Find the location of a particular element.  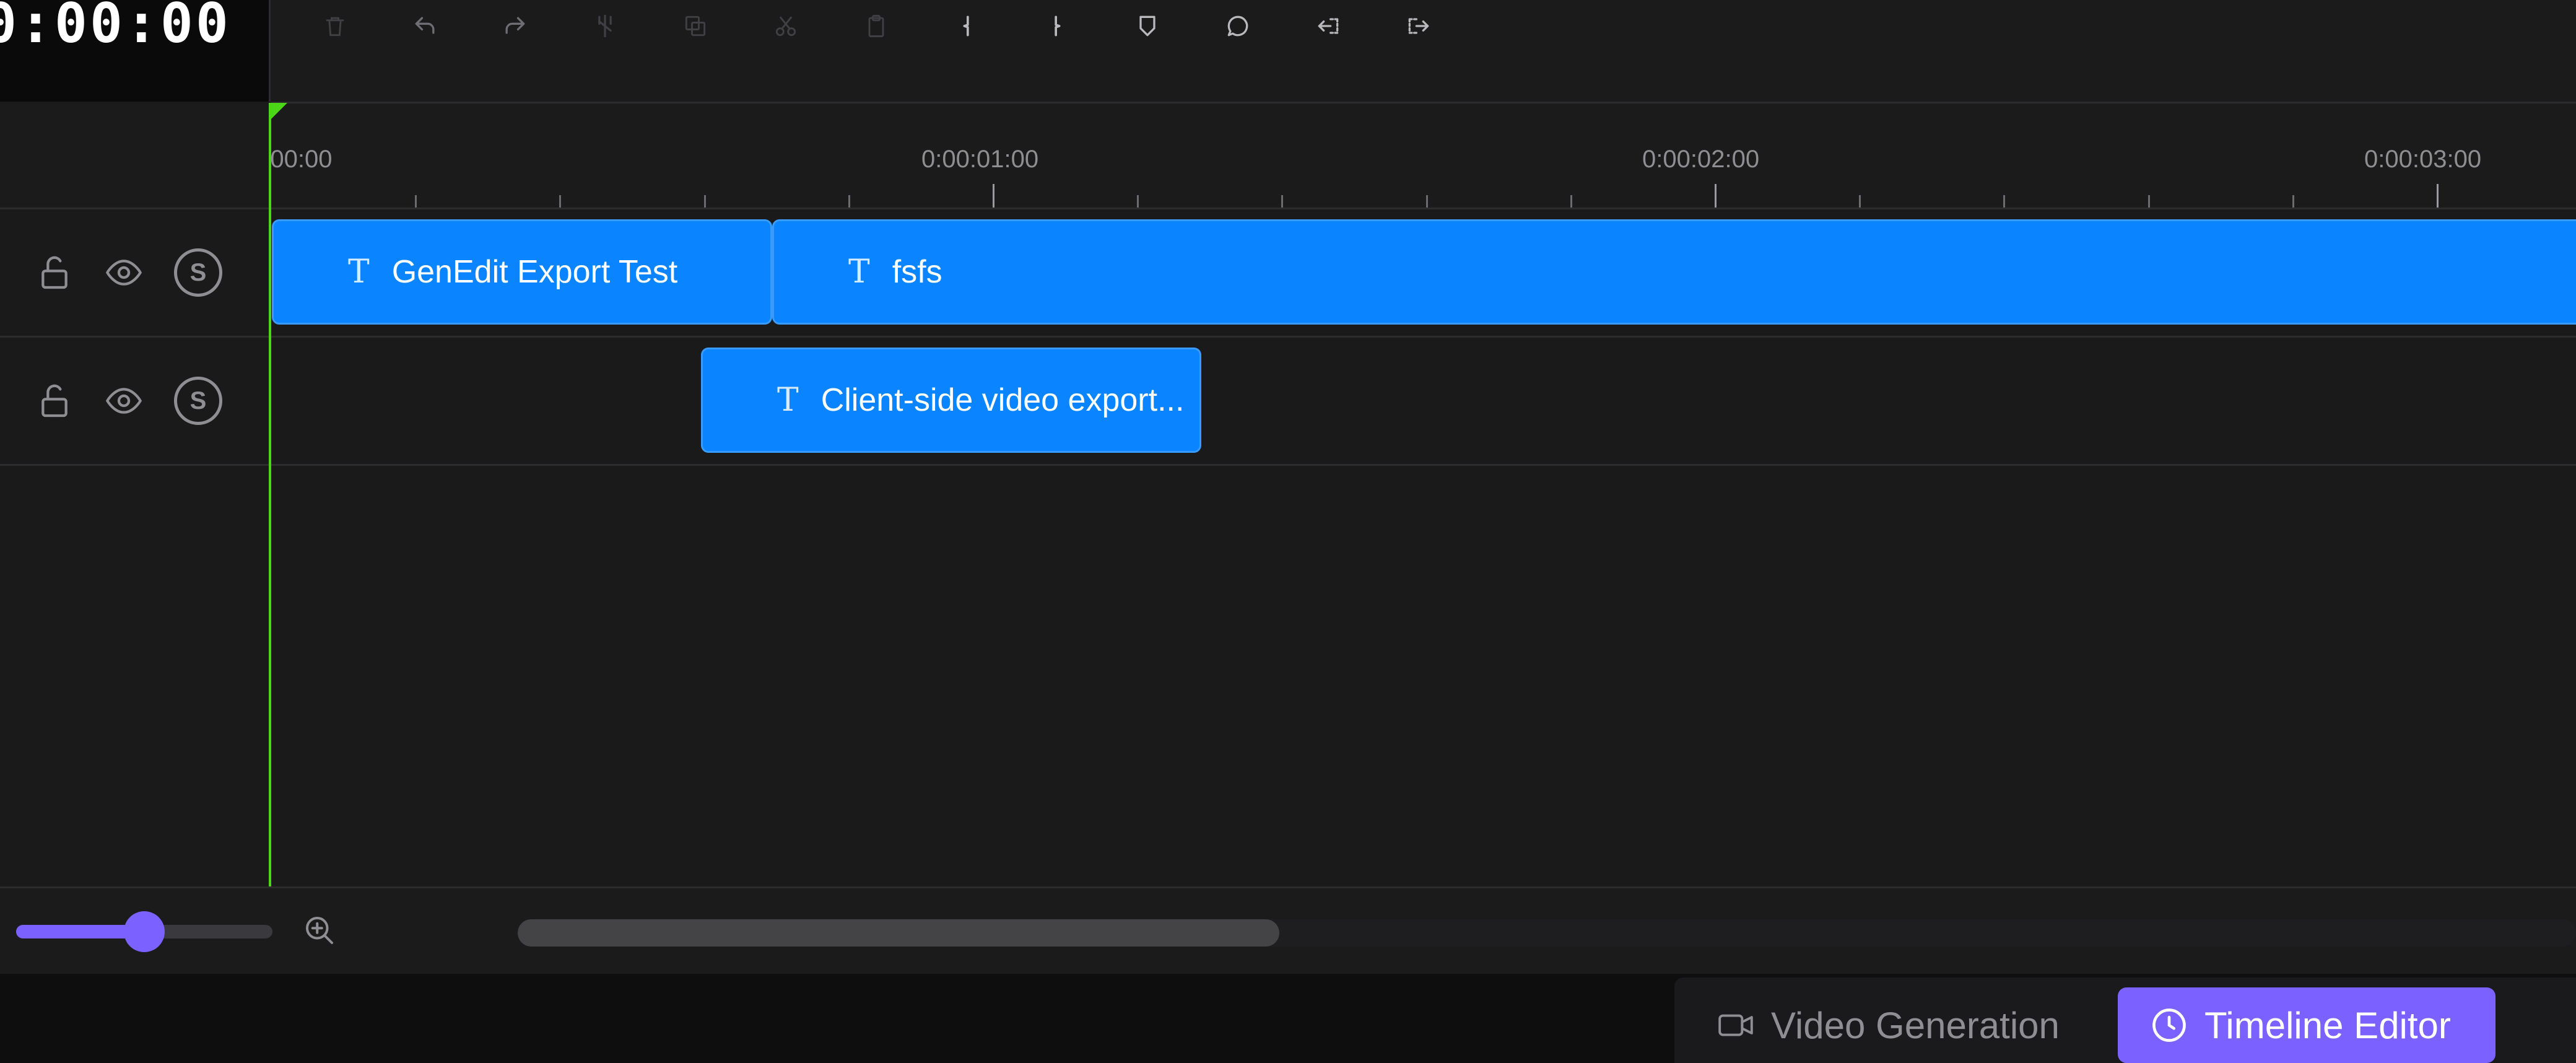

comment-button is located at coordinates (1238, 26).